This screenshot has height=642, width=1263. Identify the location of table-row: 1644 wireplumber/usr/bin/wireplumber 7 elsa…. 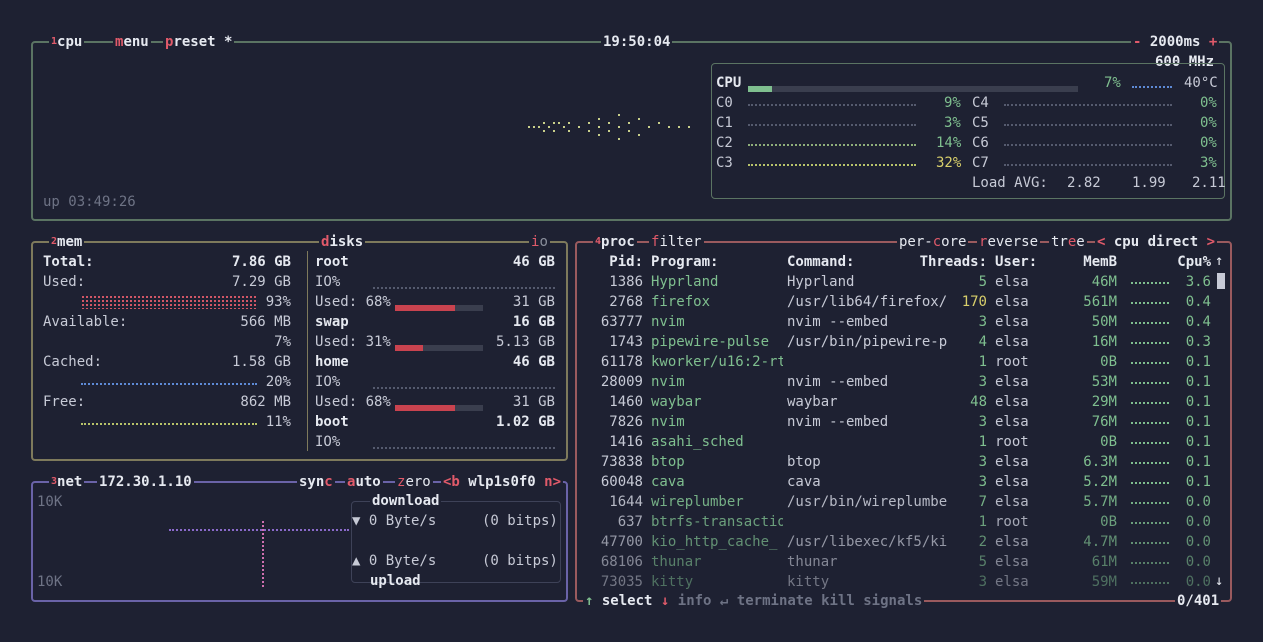
(902, 502).